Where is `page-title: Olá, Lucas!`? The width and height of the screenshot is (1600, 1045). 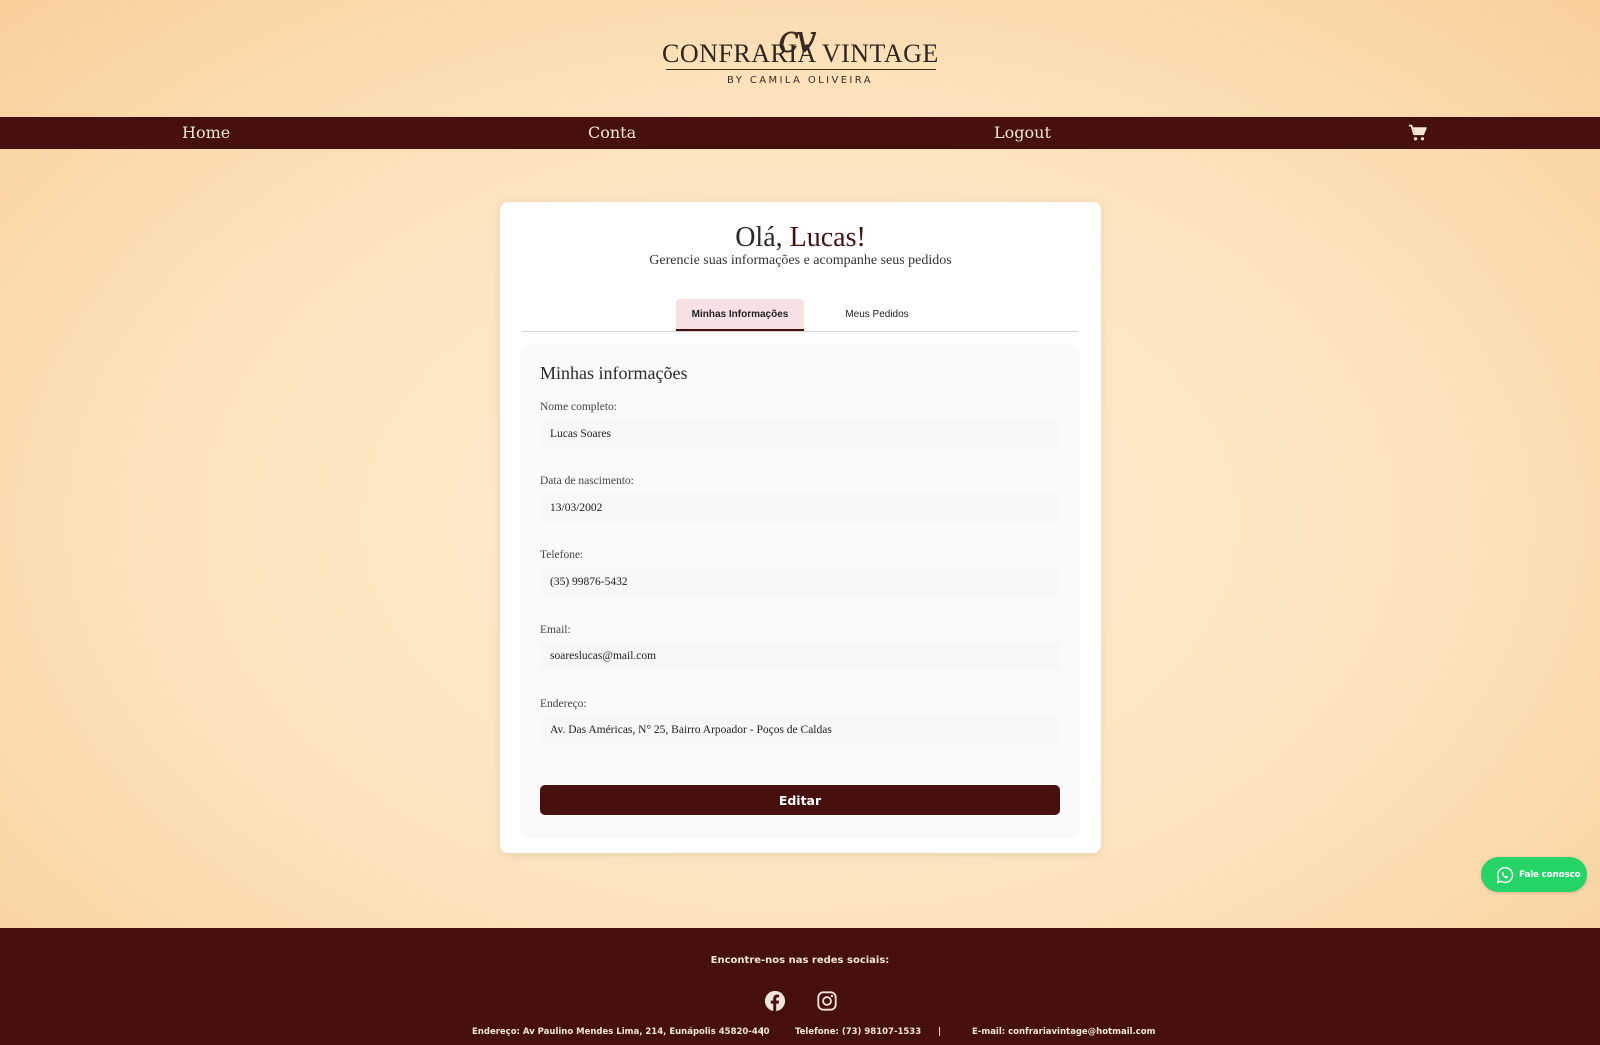
page-title: Olá, Lucas! is located at coordinates (800, 238).